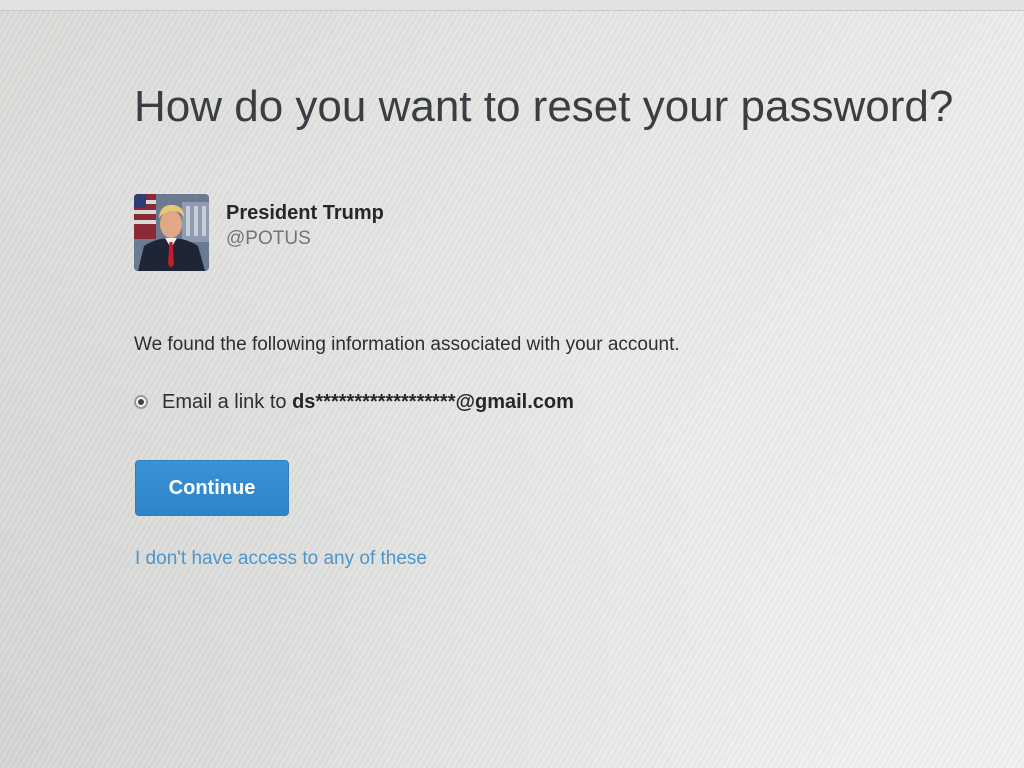 Image resolution: width=1024 pixels, height=768 pixels. What do you see at coordinates (212, 488) in the screenshot?
I see `continue-button: Continue` at bounding box center [212, 488].